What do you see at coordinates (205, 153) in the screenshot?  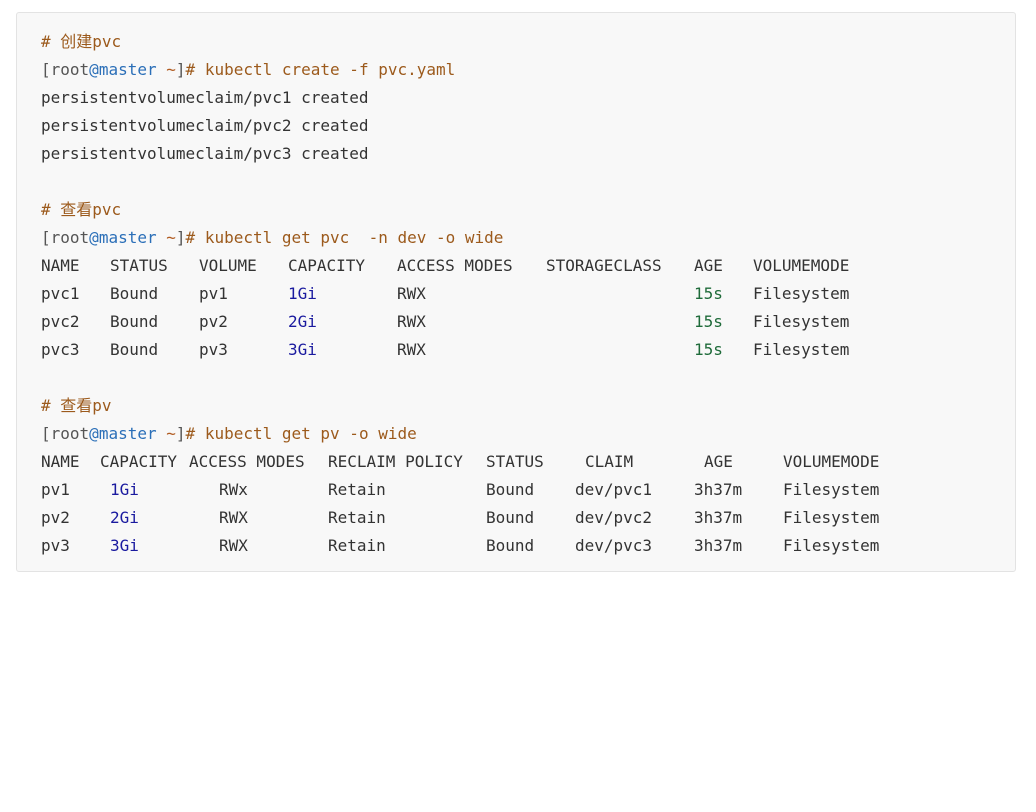 I see `output-line: persistentvolumeclaim/pvc3 created` at bounding box center [205, 153].